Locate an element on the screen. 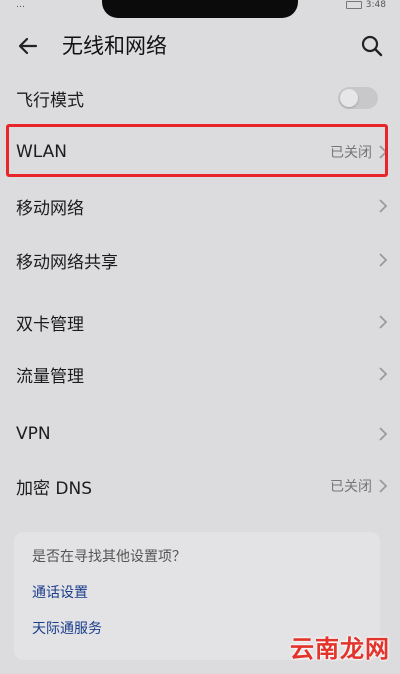  row-label: 飞行模式 is located at coordinates (50, 100).